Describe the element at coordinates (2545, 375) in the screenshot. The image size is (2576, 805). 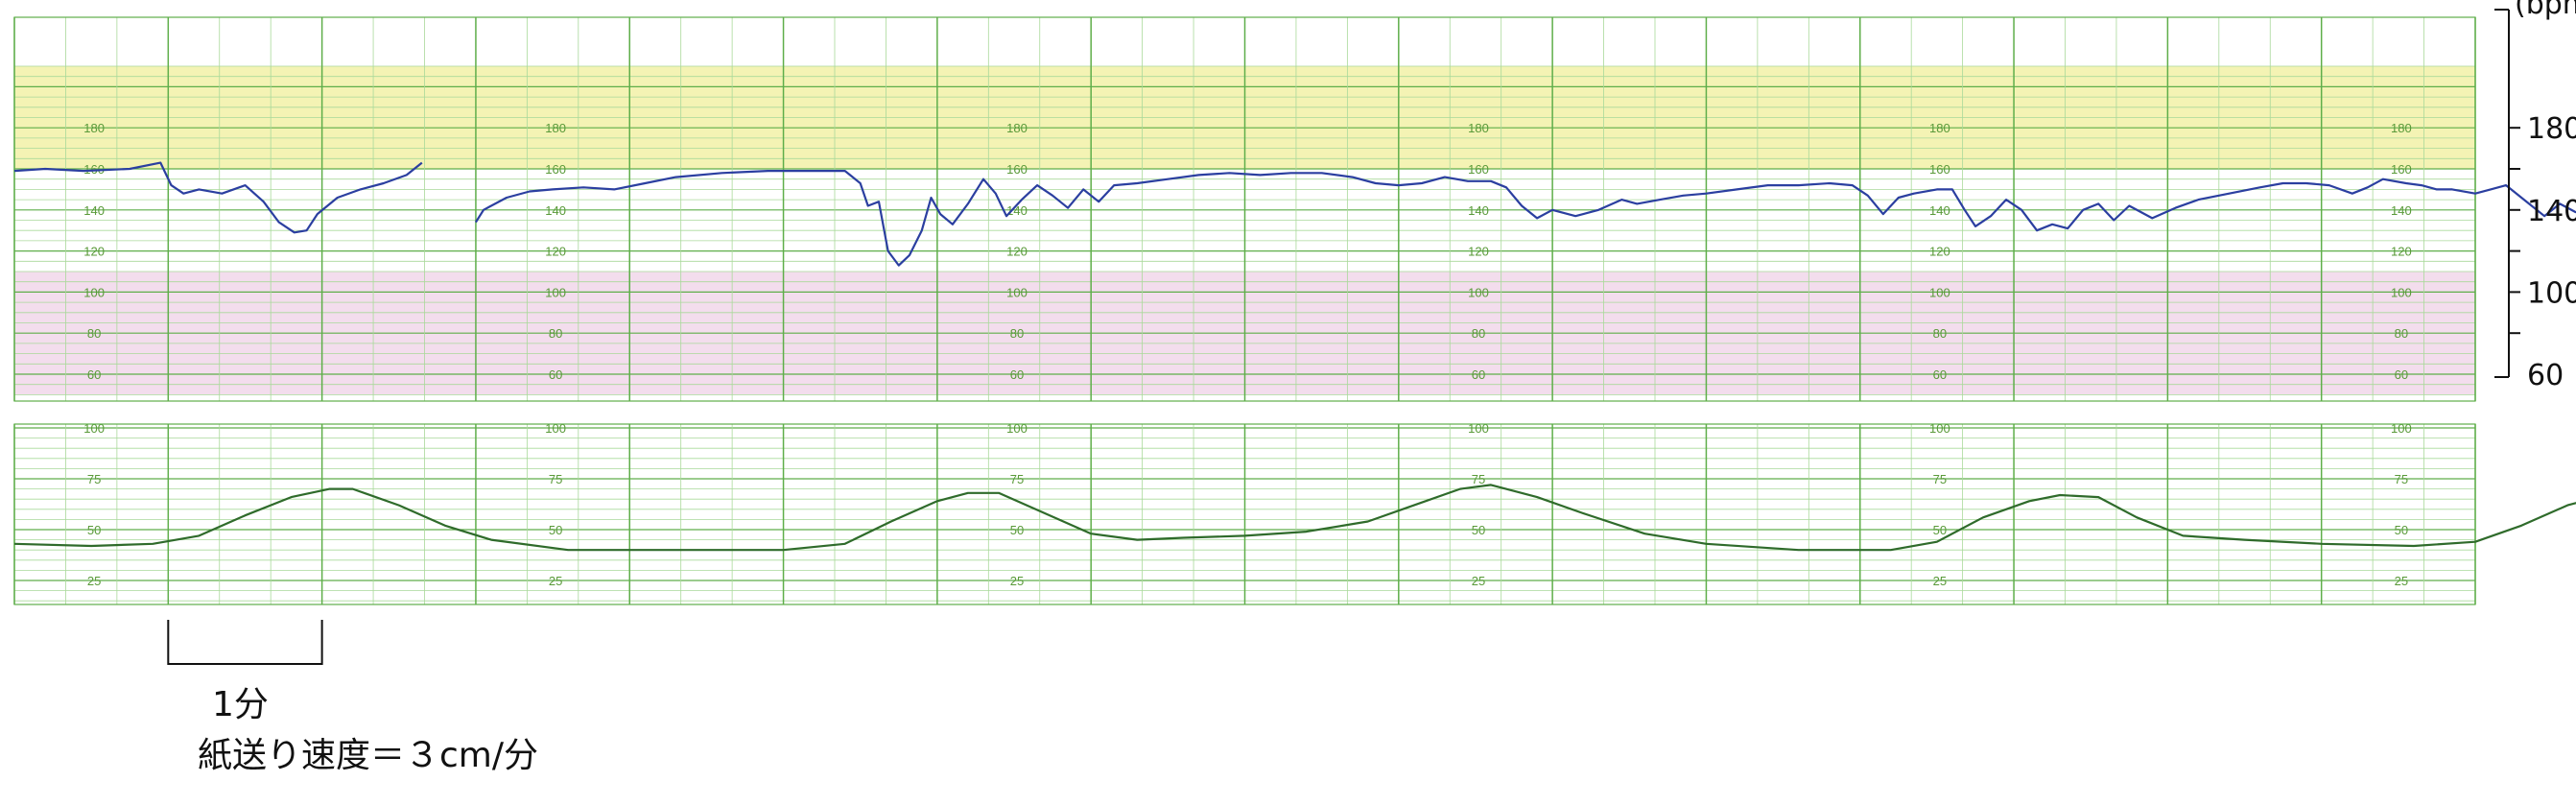
I see `fhr-axis-tick-label-60: 60` at that location.